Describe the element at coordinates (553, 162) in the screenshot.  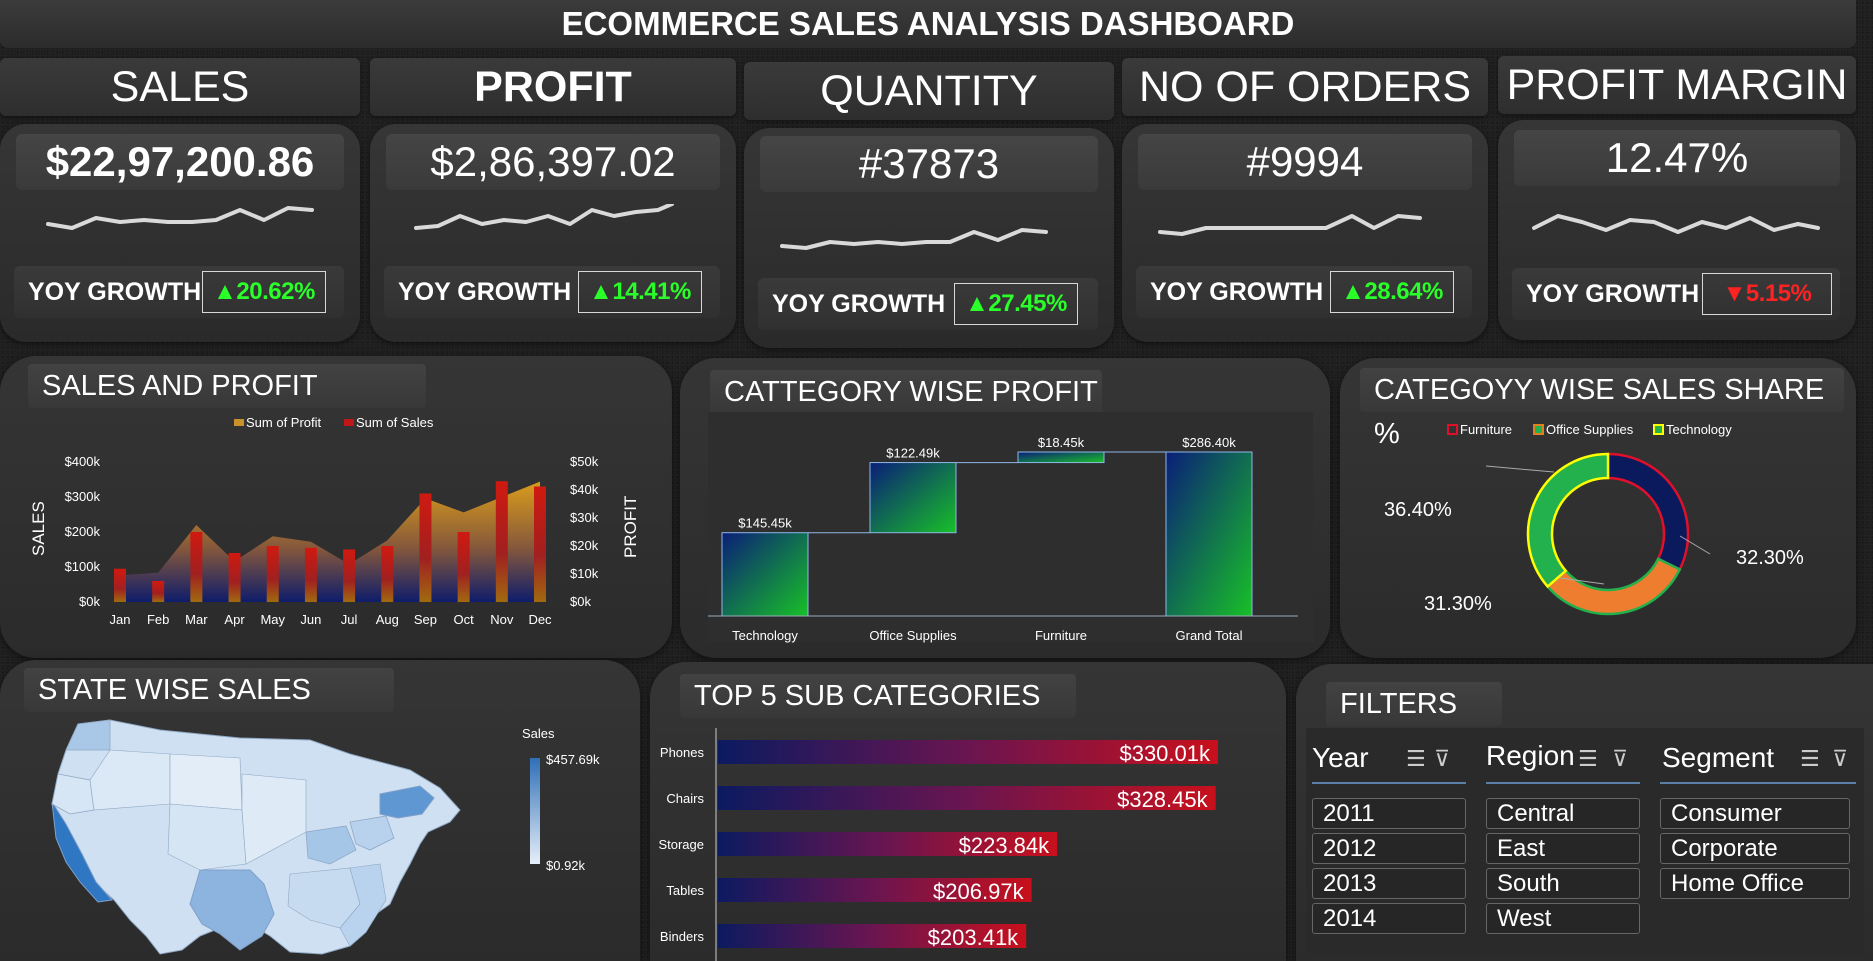
I see `kpi-profit-value: $2,86,397.02` at that location.